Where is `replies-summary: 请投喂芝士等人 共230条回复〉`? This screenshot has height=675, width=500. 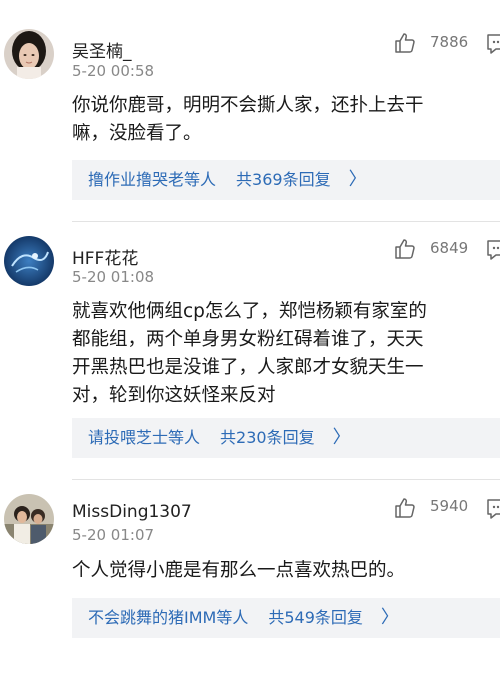
replies-summary: 请投喂芝士等人 共230条回复〉 is located at coordinates (286, 438).